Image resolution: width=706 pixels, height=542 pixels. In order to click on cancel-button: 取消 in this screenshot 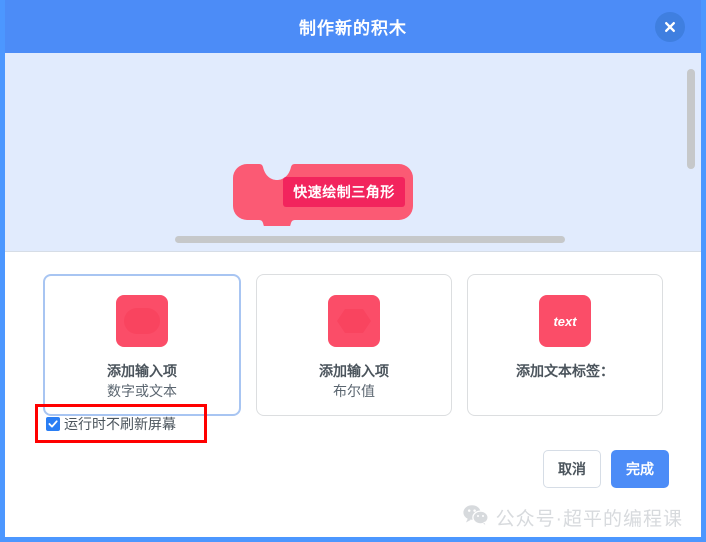, I will do `click(572, 469)`.